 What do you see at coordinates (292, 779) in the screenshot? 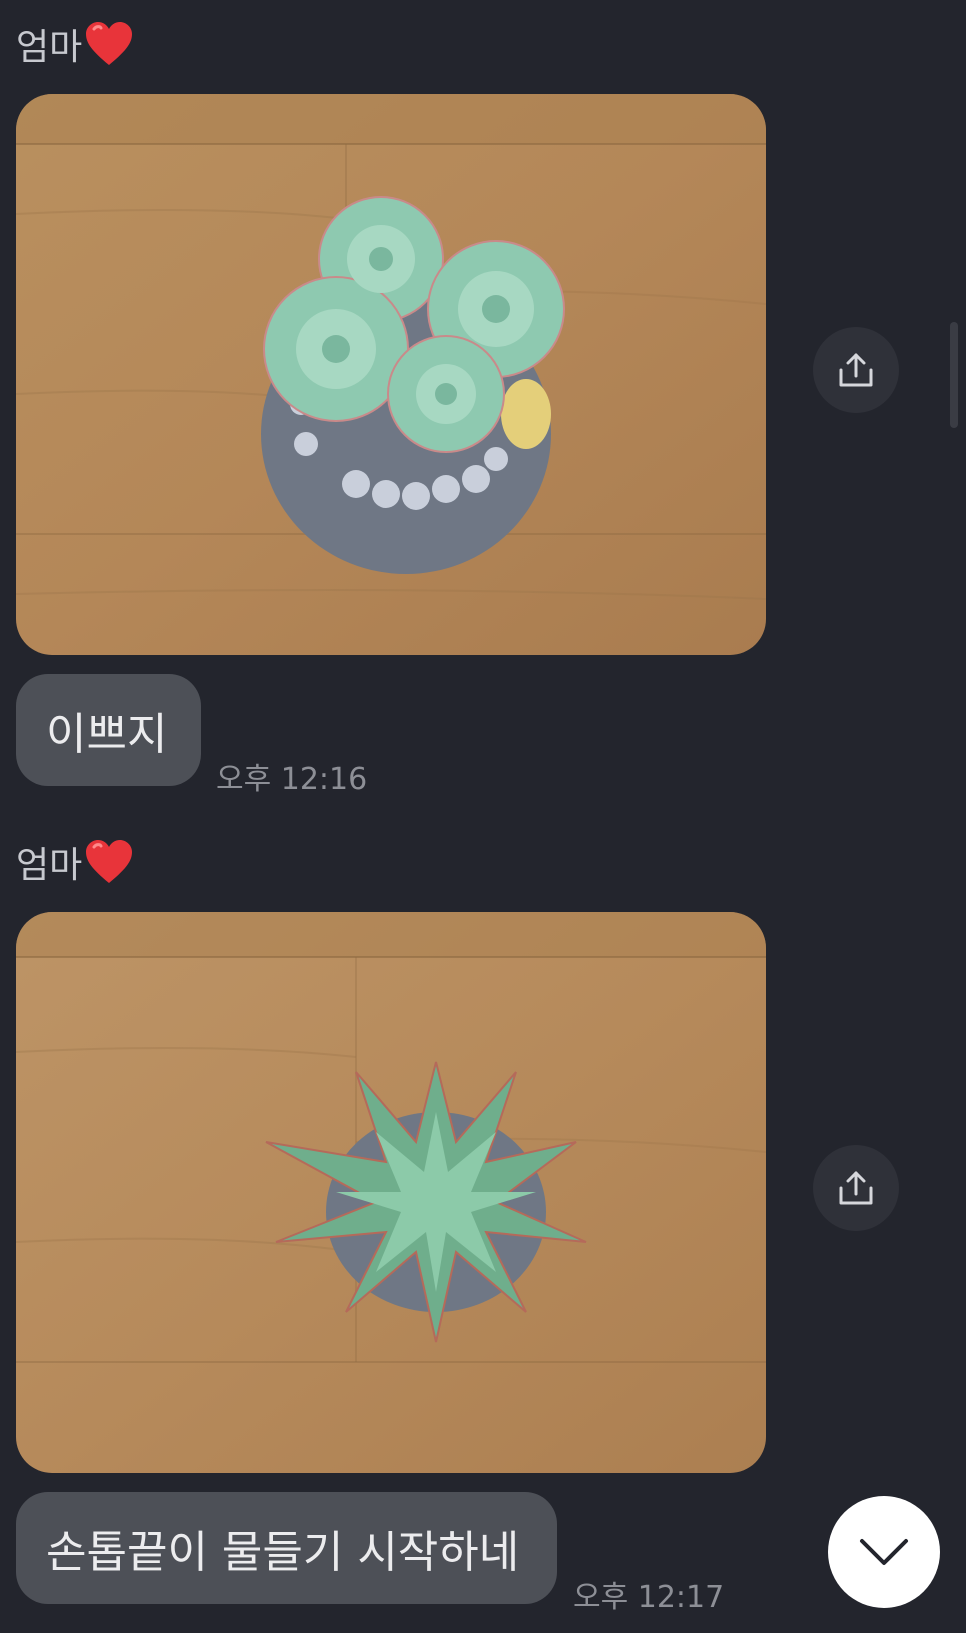
I see `message-time: 오후 12:16` at bounding box center [292, 779].